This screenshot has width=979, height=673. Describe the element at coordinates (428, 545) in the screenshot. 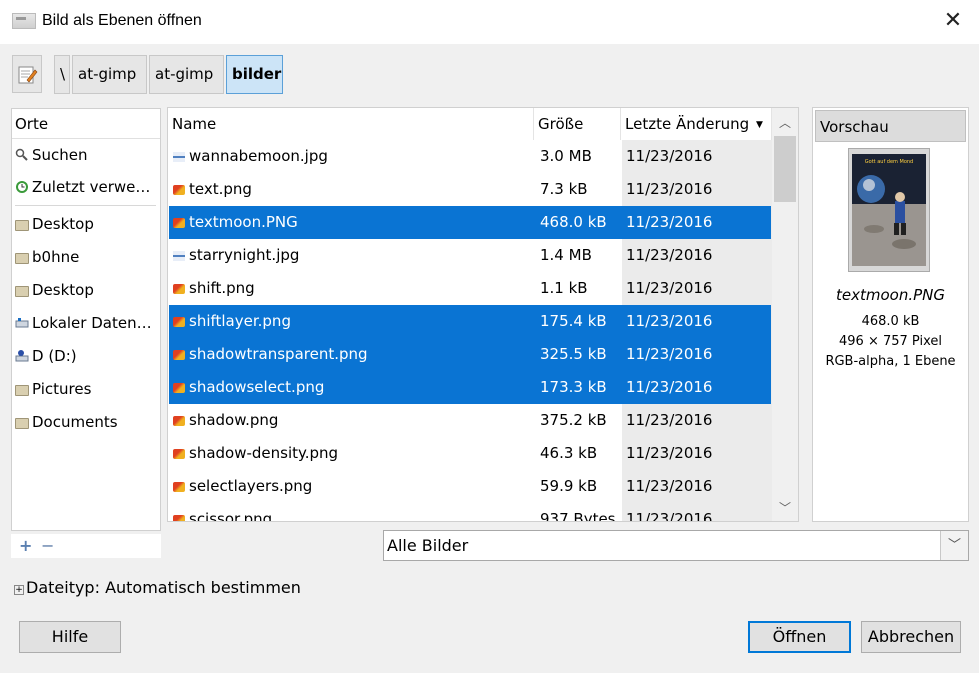

I see `file-filter-value: Alle Bilder` at that location.